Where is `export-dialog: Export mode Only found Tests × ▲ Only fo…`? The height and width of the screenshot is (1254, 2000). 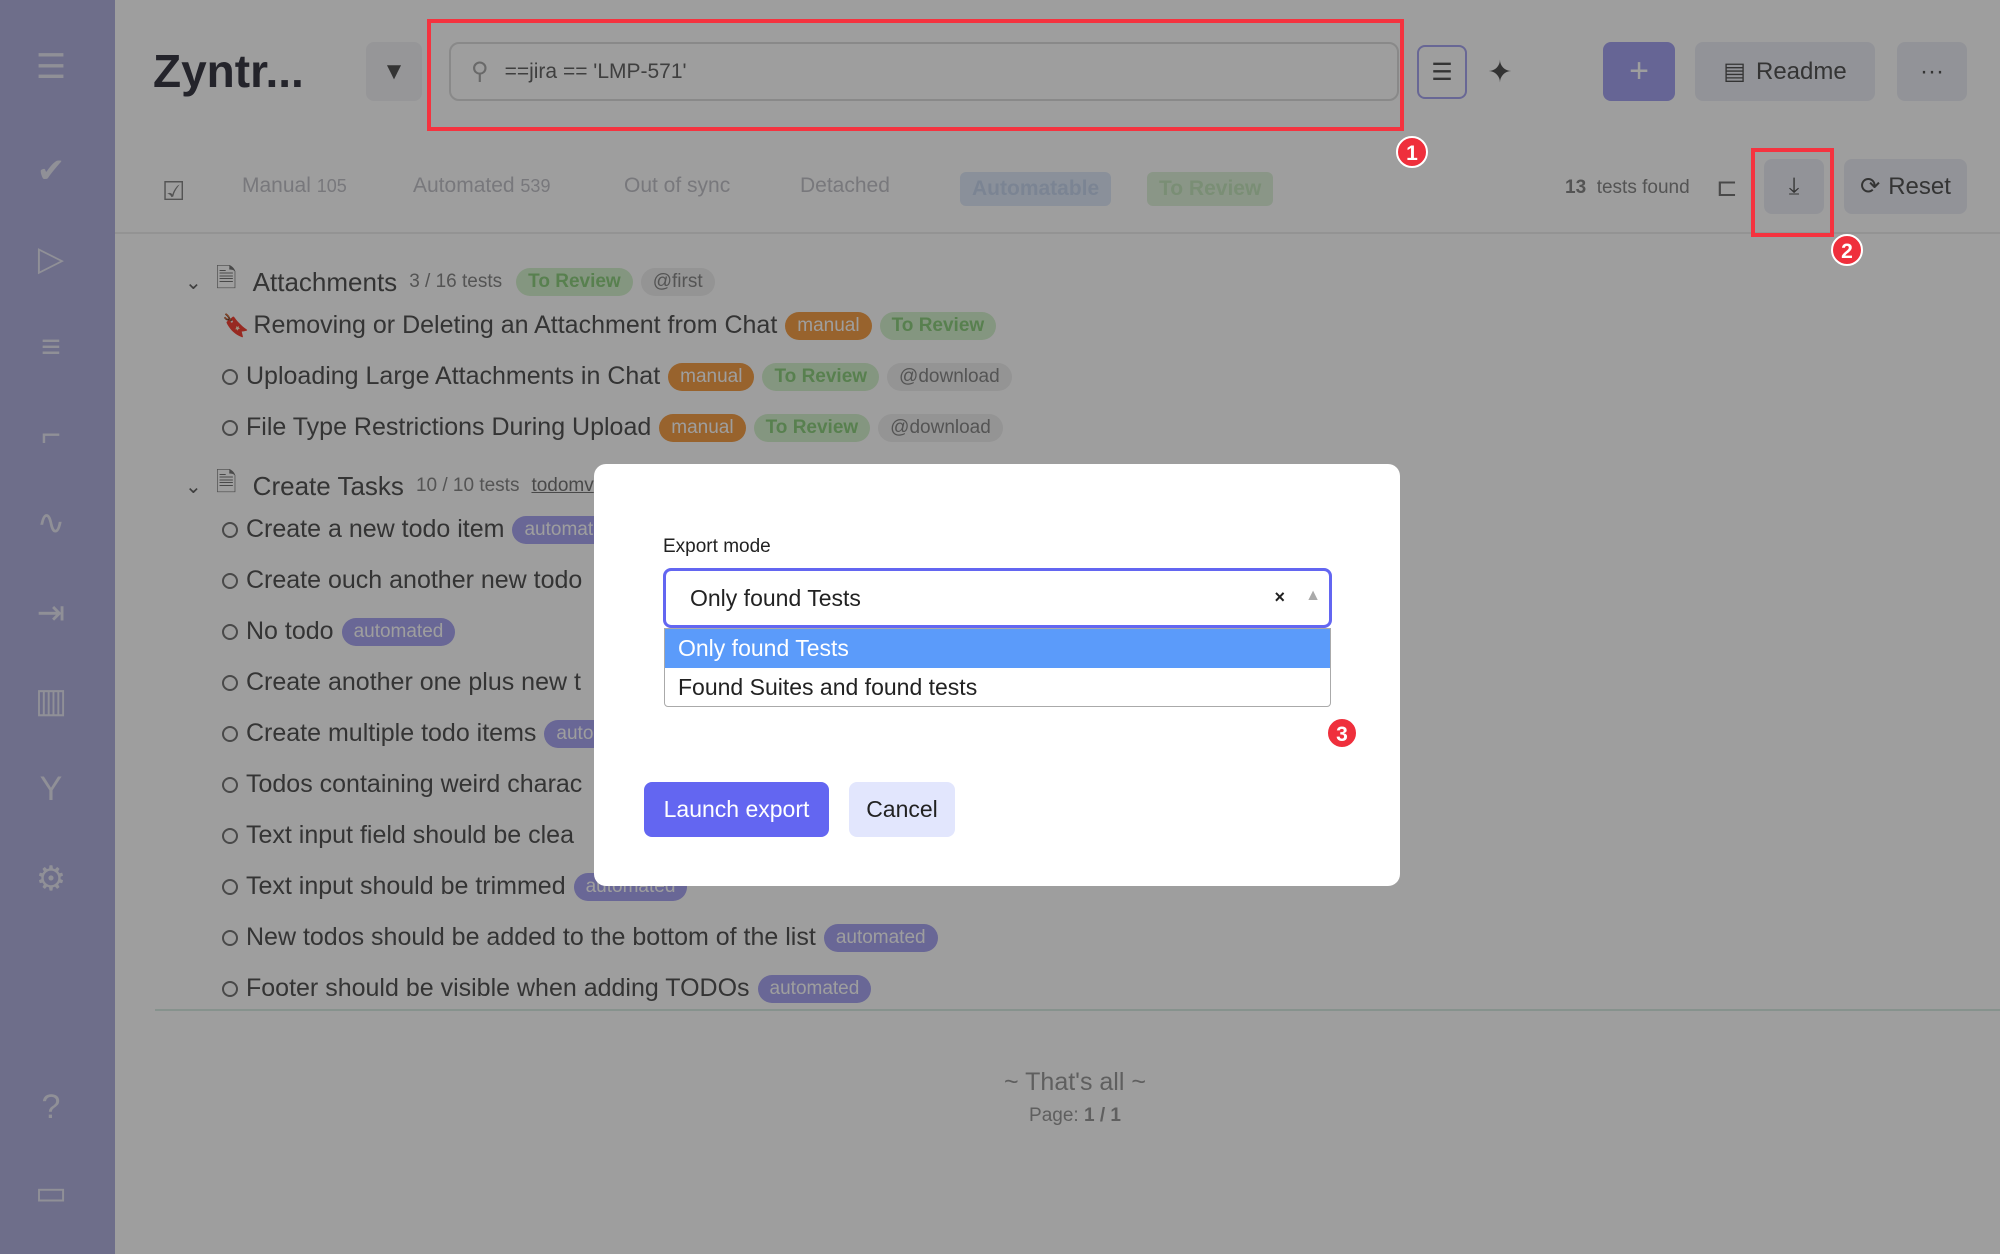
export-dialog: Export mode Only found Tests × ▲ Only fo… is located at coordinates (997, 675).